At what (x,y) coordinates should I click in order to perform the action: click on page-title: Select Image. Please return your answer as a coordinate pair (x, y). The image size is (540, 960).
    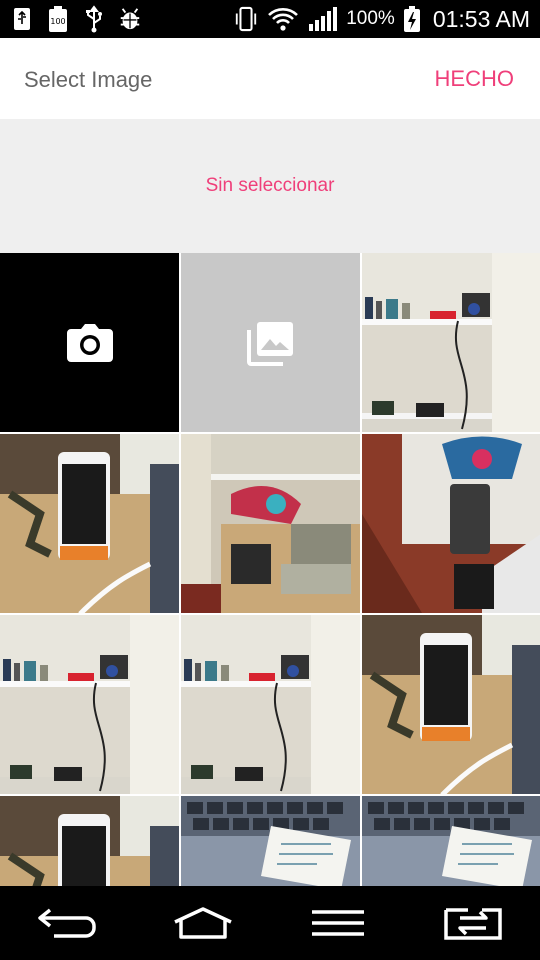
    Looking at the image, I should click on (88, 79).